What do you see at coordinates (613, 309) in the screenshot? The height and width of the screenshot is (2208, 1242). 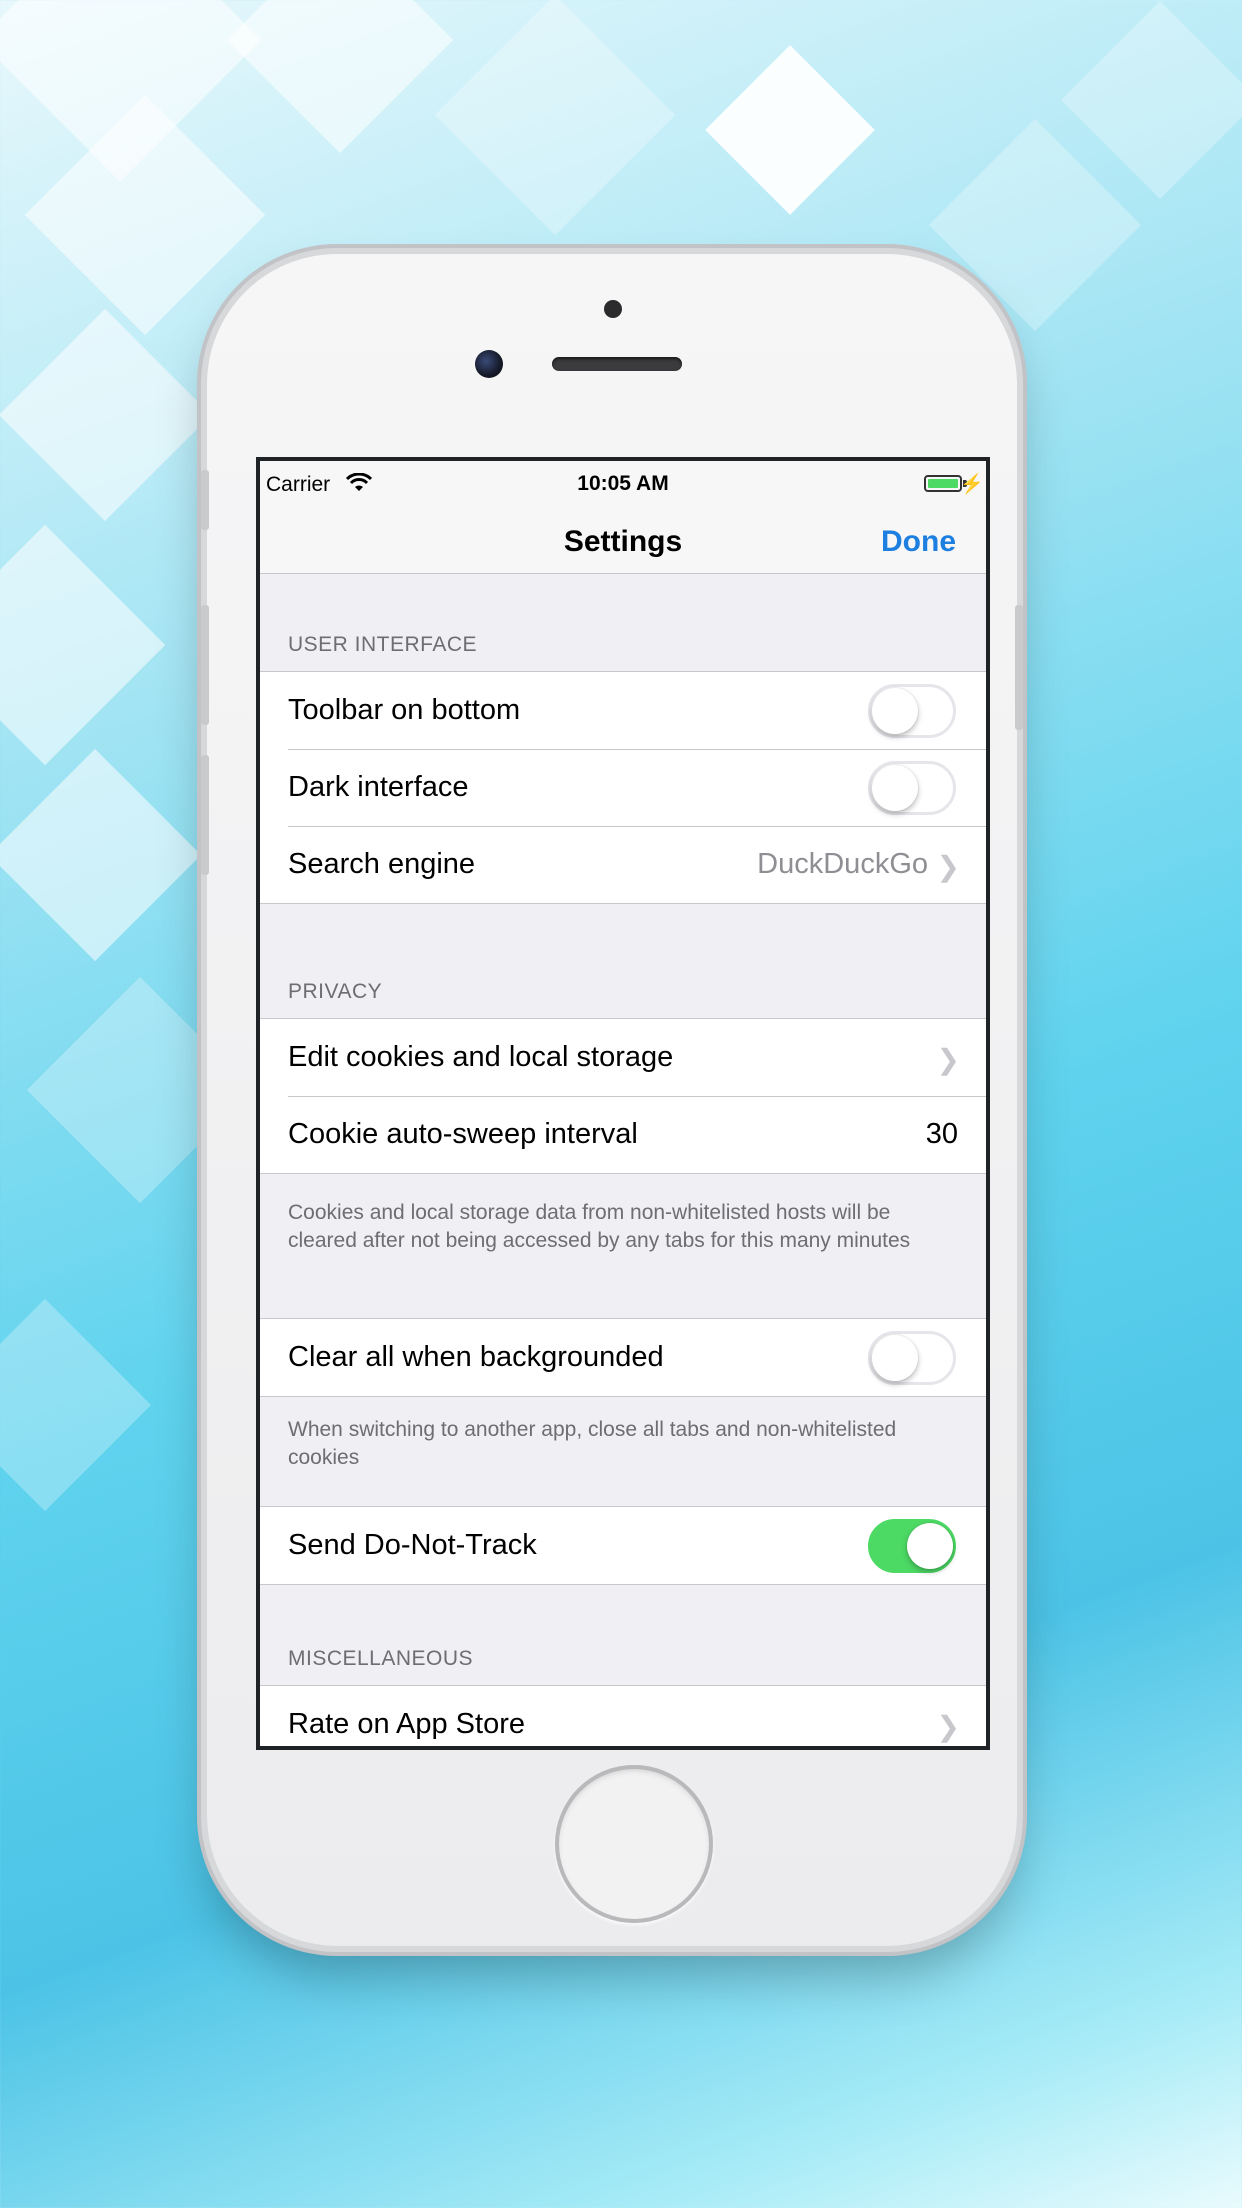 I see `sensor-dot` at bounding box center [613, 309].